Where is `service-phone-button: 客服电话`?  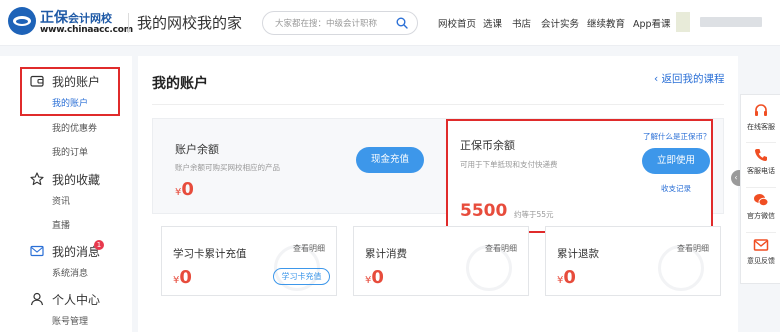 service-phone-button: 客服电话 is located at coordinates (760, 161).